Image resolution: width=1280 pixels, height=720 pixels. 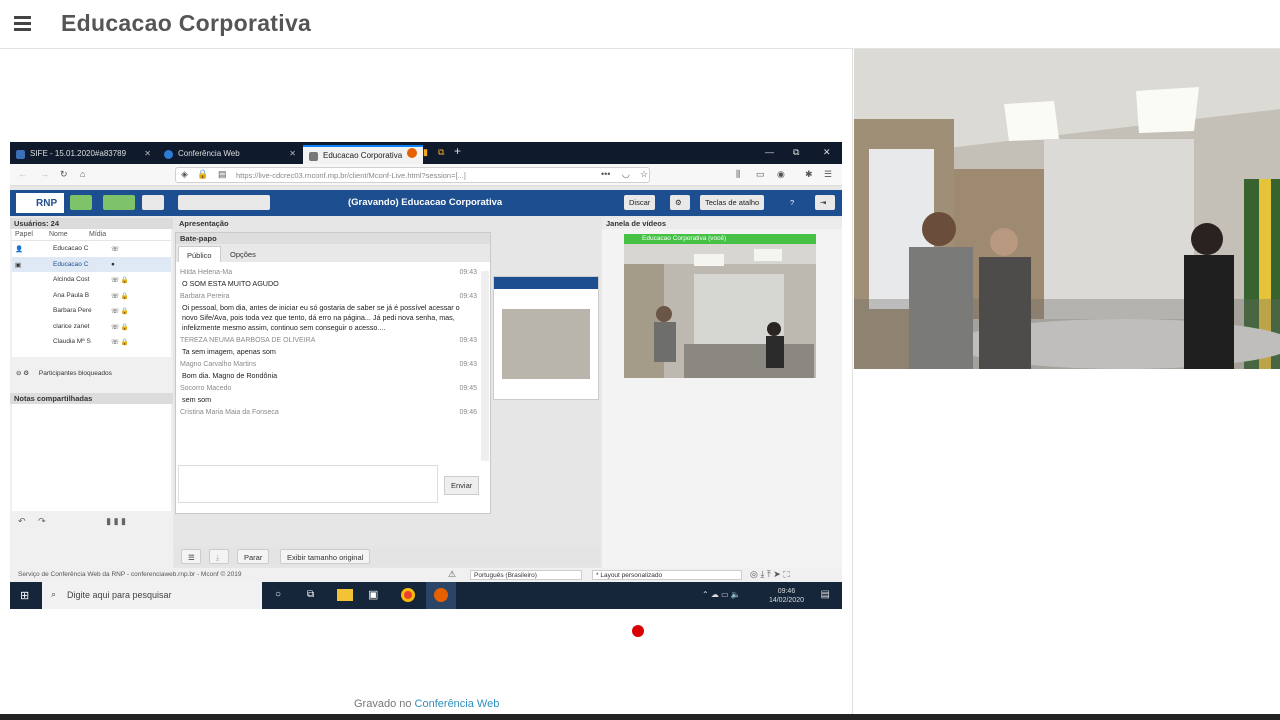 I want to click on system-tray-icon: ⌃ ☁ ▭ 🔈, so click(x=721, y=594).